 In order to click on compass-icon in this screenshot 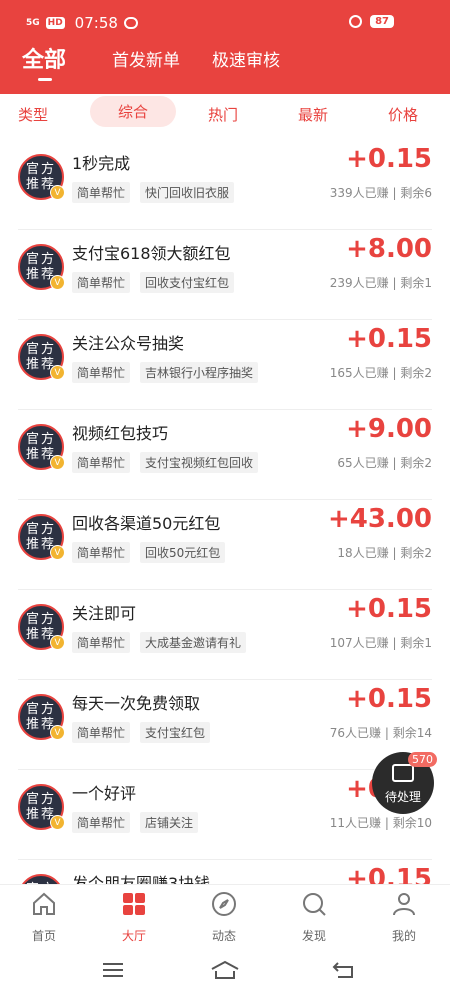, I will do `click(224, 904)`.